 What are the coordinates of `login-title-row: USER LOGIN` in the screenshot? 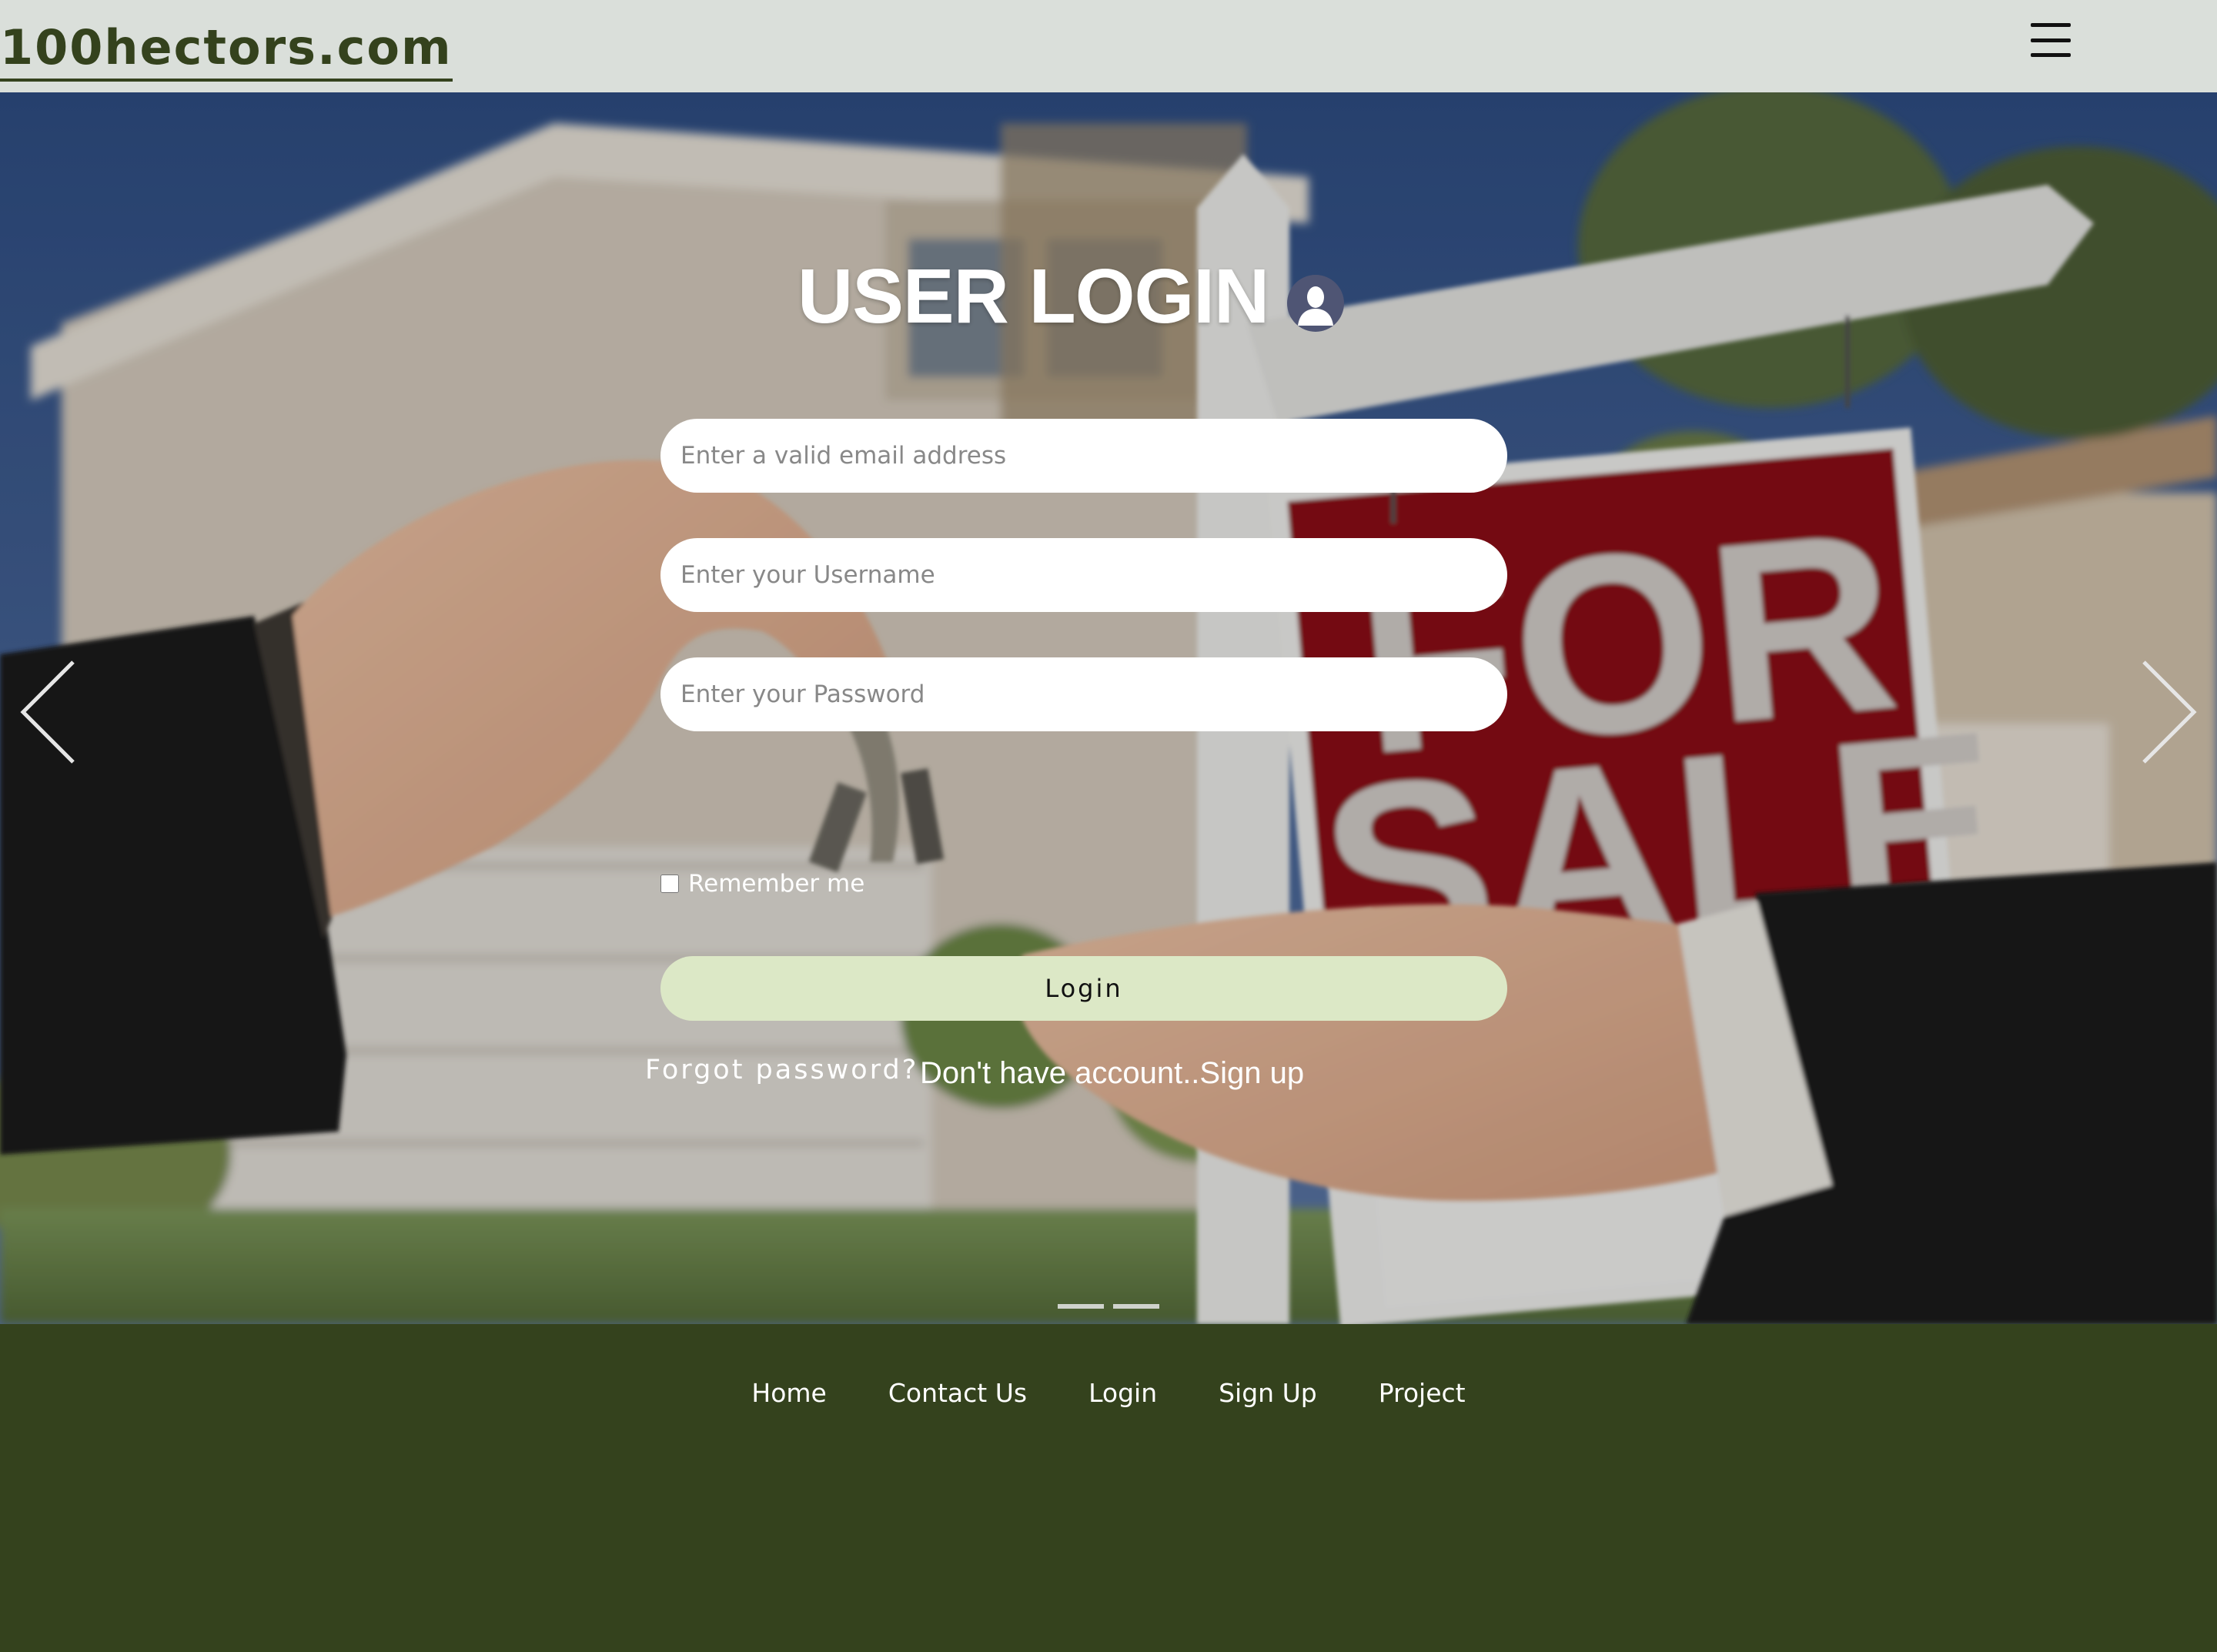 It's located at (1071, 296).